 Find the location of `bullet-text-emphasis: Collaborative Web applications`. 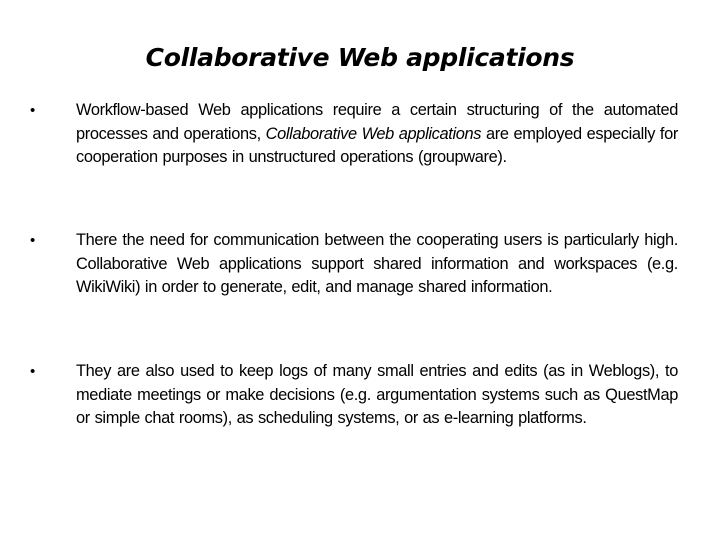

bullet-text-emphasis: Collaborative Web applications is located at coordinates (373, 133).